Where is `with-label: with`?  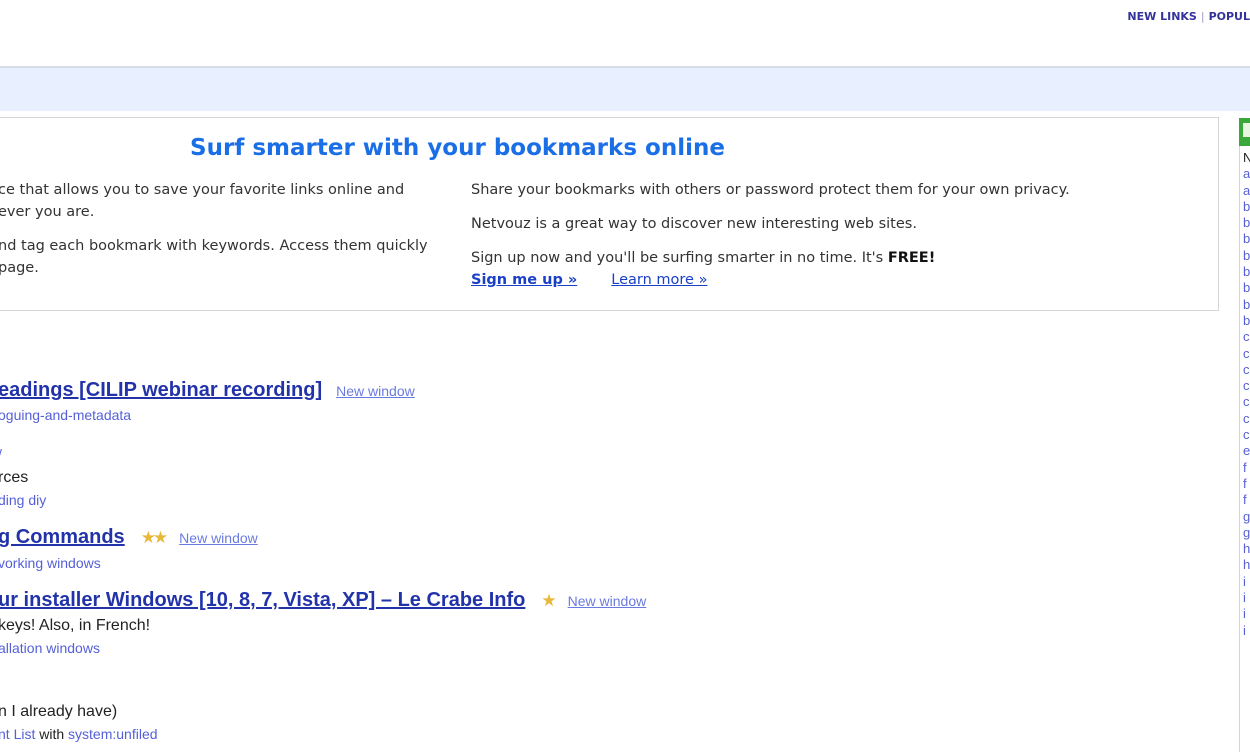 with-label: with is located at coordinates (52, 734).